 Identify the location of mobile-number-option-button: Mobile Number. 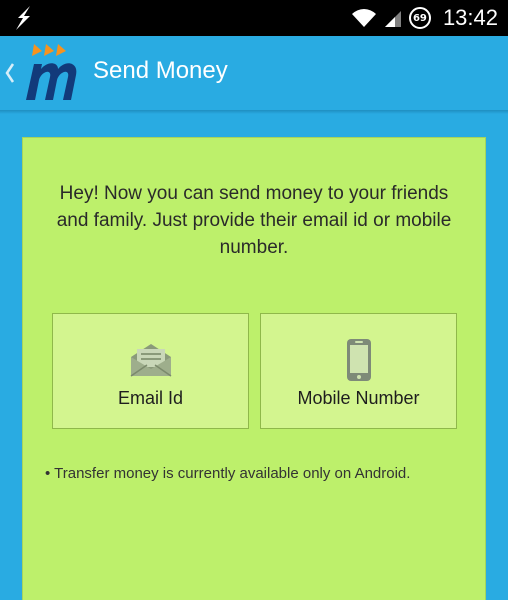
(358, 371).